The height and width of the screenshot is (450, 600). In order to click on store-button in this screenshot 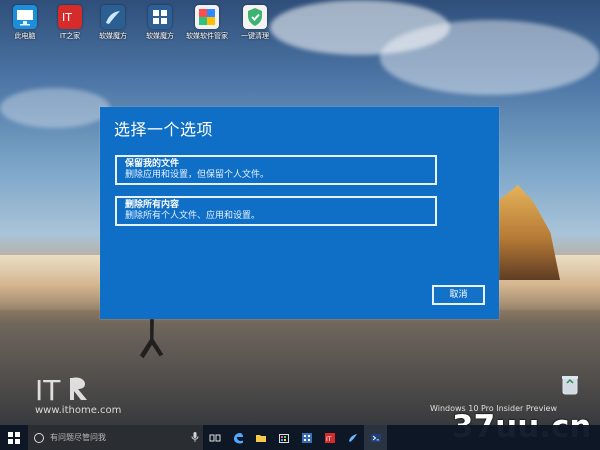, I will do `click(283, 437)`.